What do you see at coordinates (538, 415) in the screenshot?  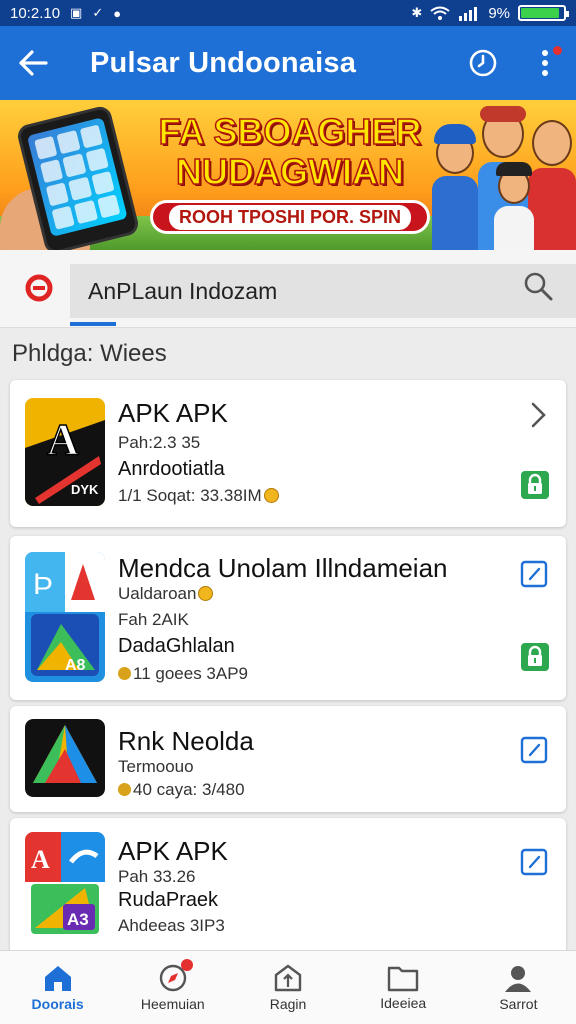 I see `chevron-right-icon` at bounding box center [538, 415].